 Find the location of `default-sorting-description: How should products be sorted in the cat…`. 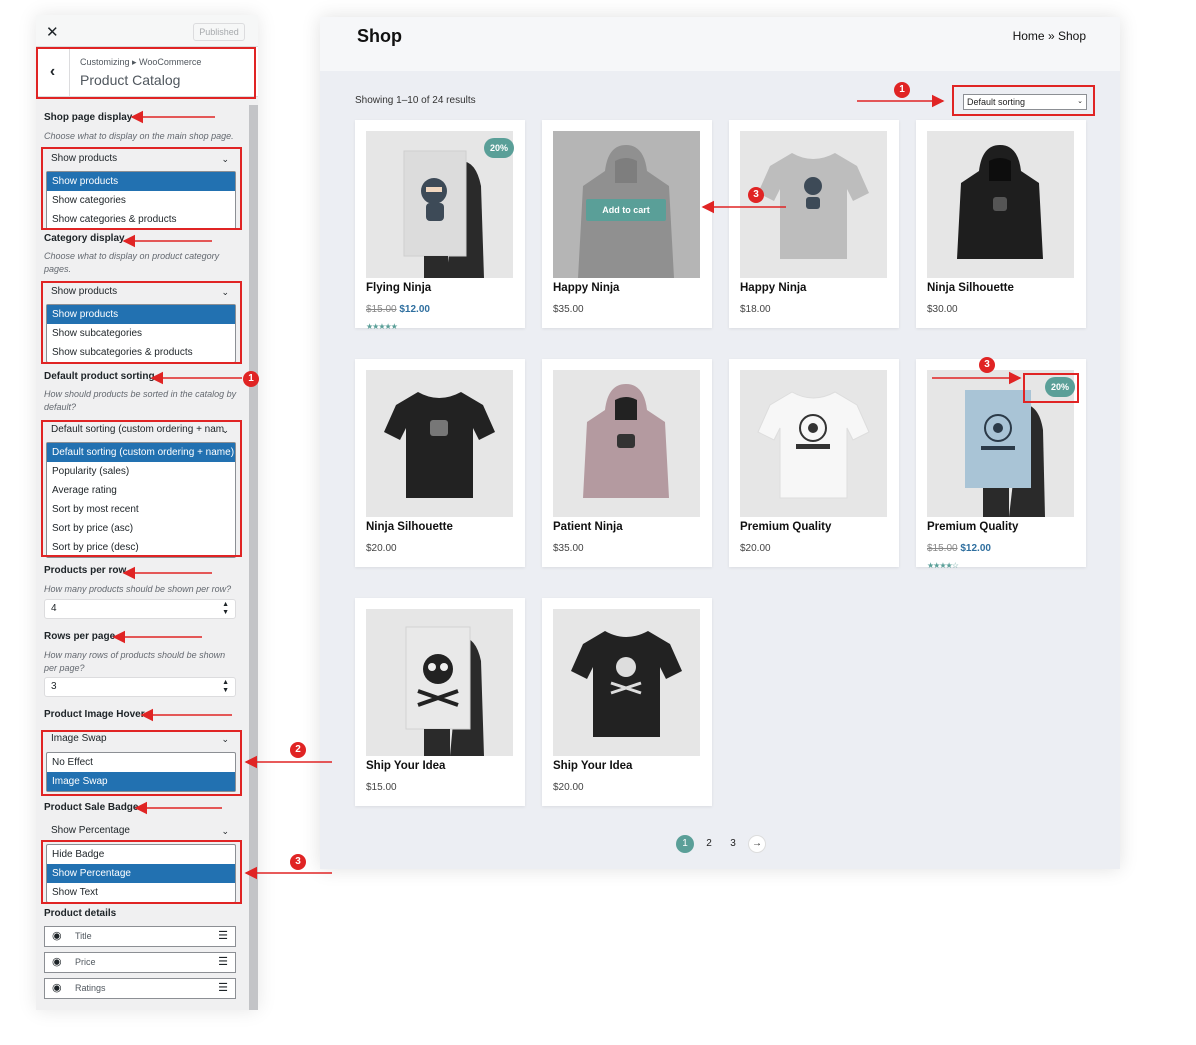

default-sorting-description: How should products be sorted in the cat… is located at coordinates (140, 400).